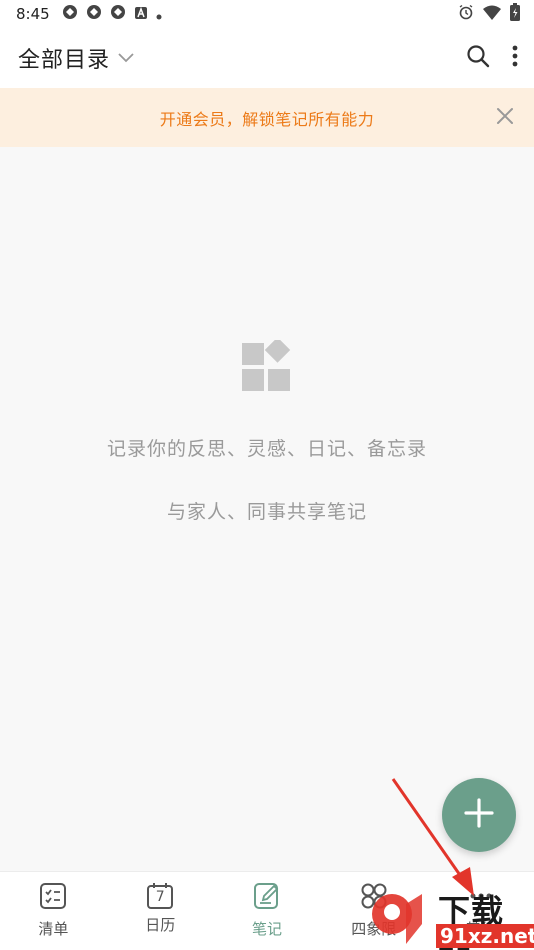  Describe the element at coordinates (492, 14) in the screenshot. I see `wifi-icon` at that location.